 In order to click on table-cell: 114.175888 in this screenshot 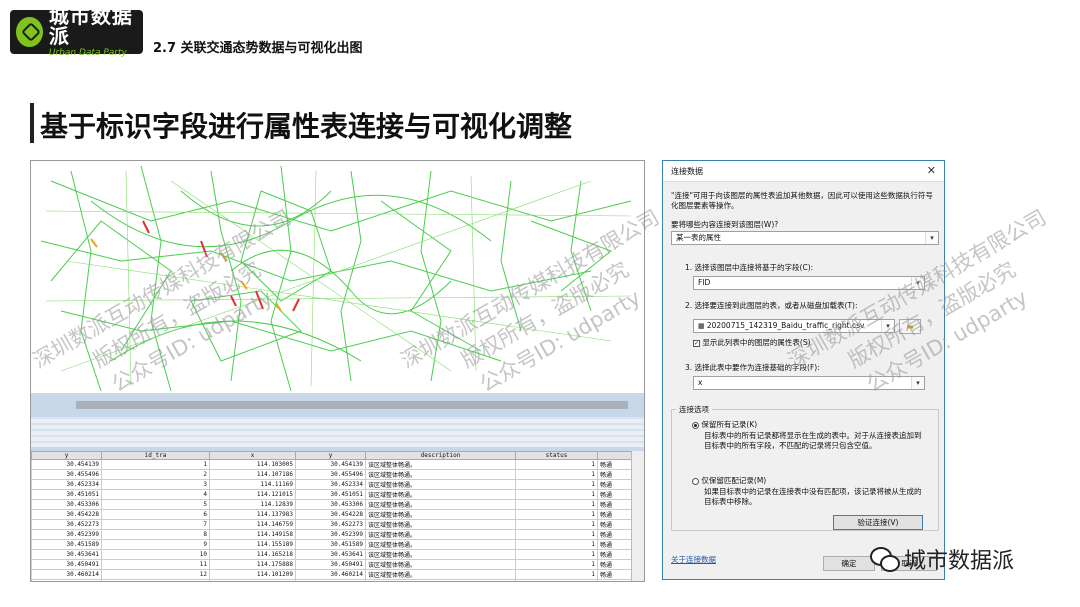, I will do `click(252, 564)`.